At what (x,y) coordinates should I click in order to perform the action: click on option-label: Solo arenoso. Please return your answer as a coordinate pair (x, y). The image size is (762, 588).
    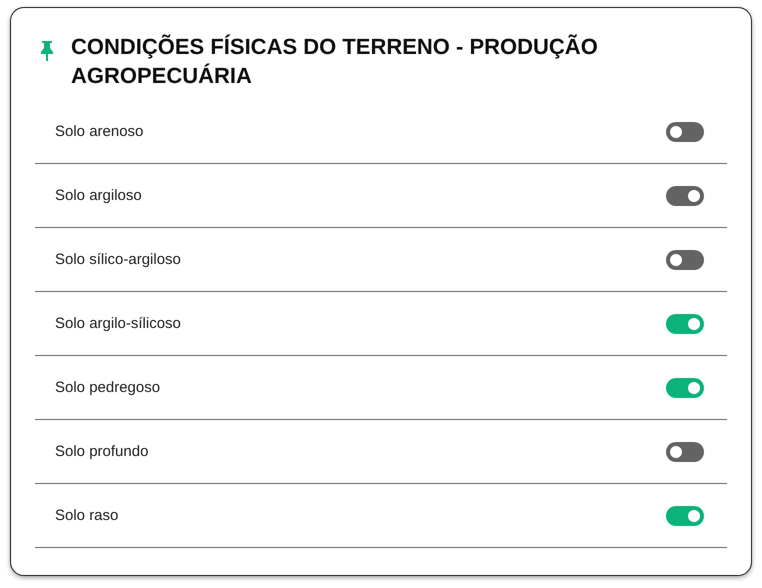
    Looking at the image, I should click on (99, 131).